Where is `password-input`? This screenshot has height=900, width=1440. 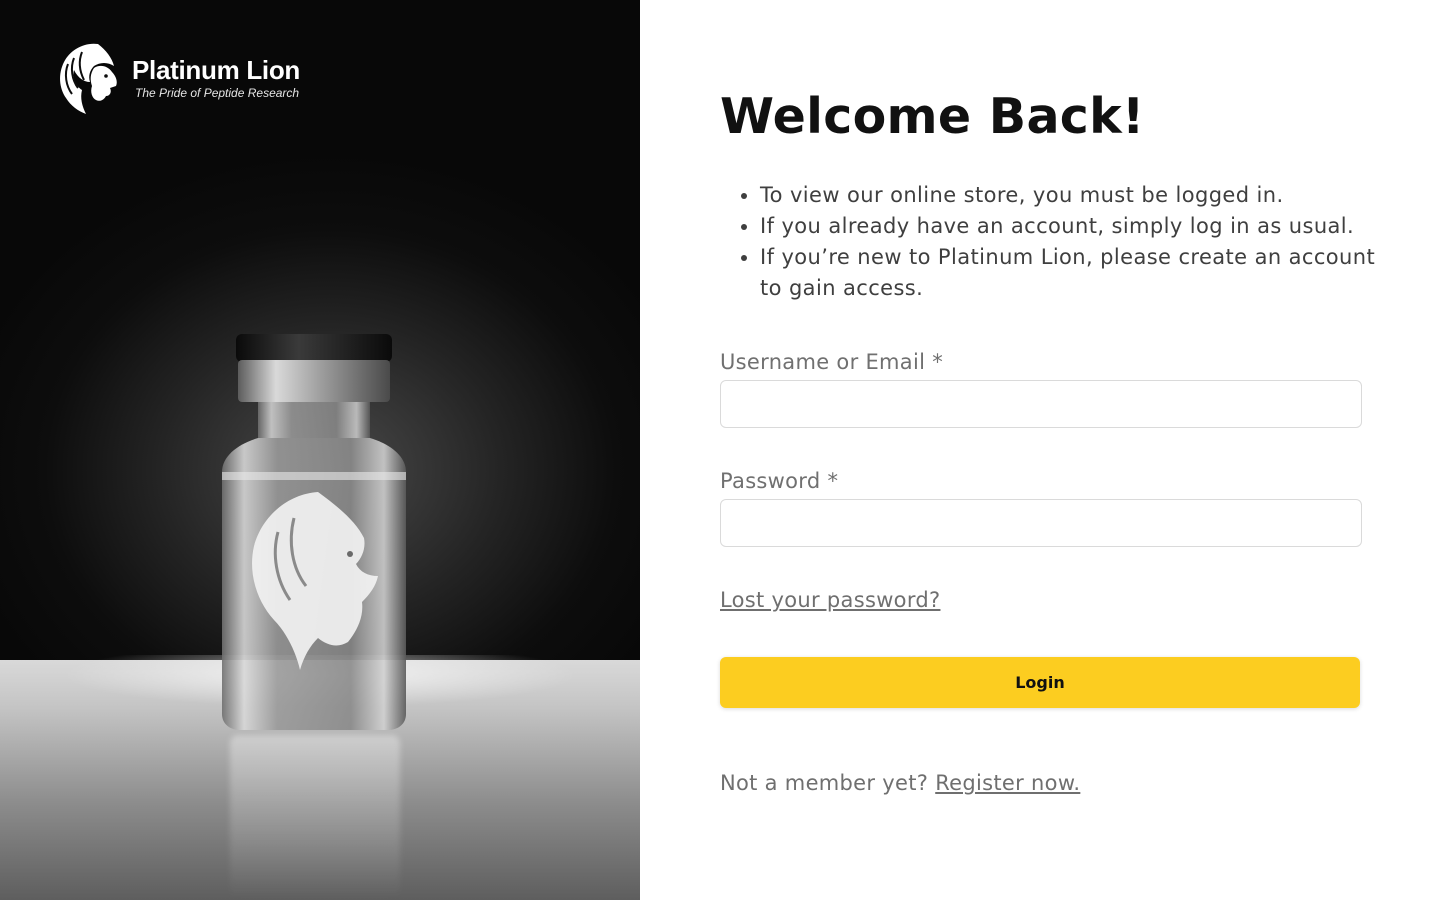 password-input is located at coordinates (1041, 523).